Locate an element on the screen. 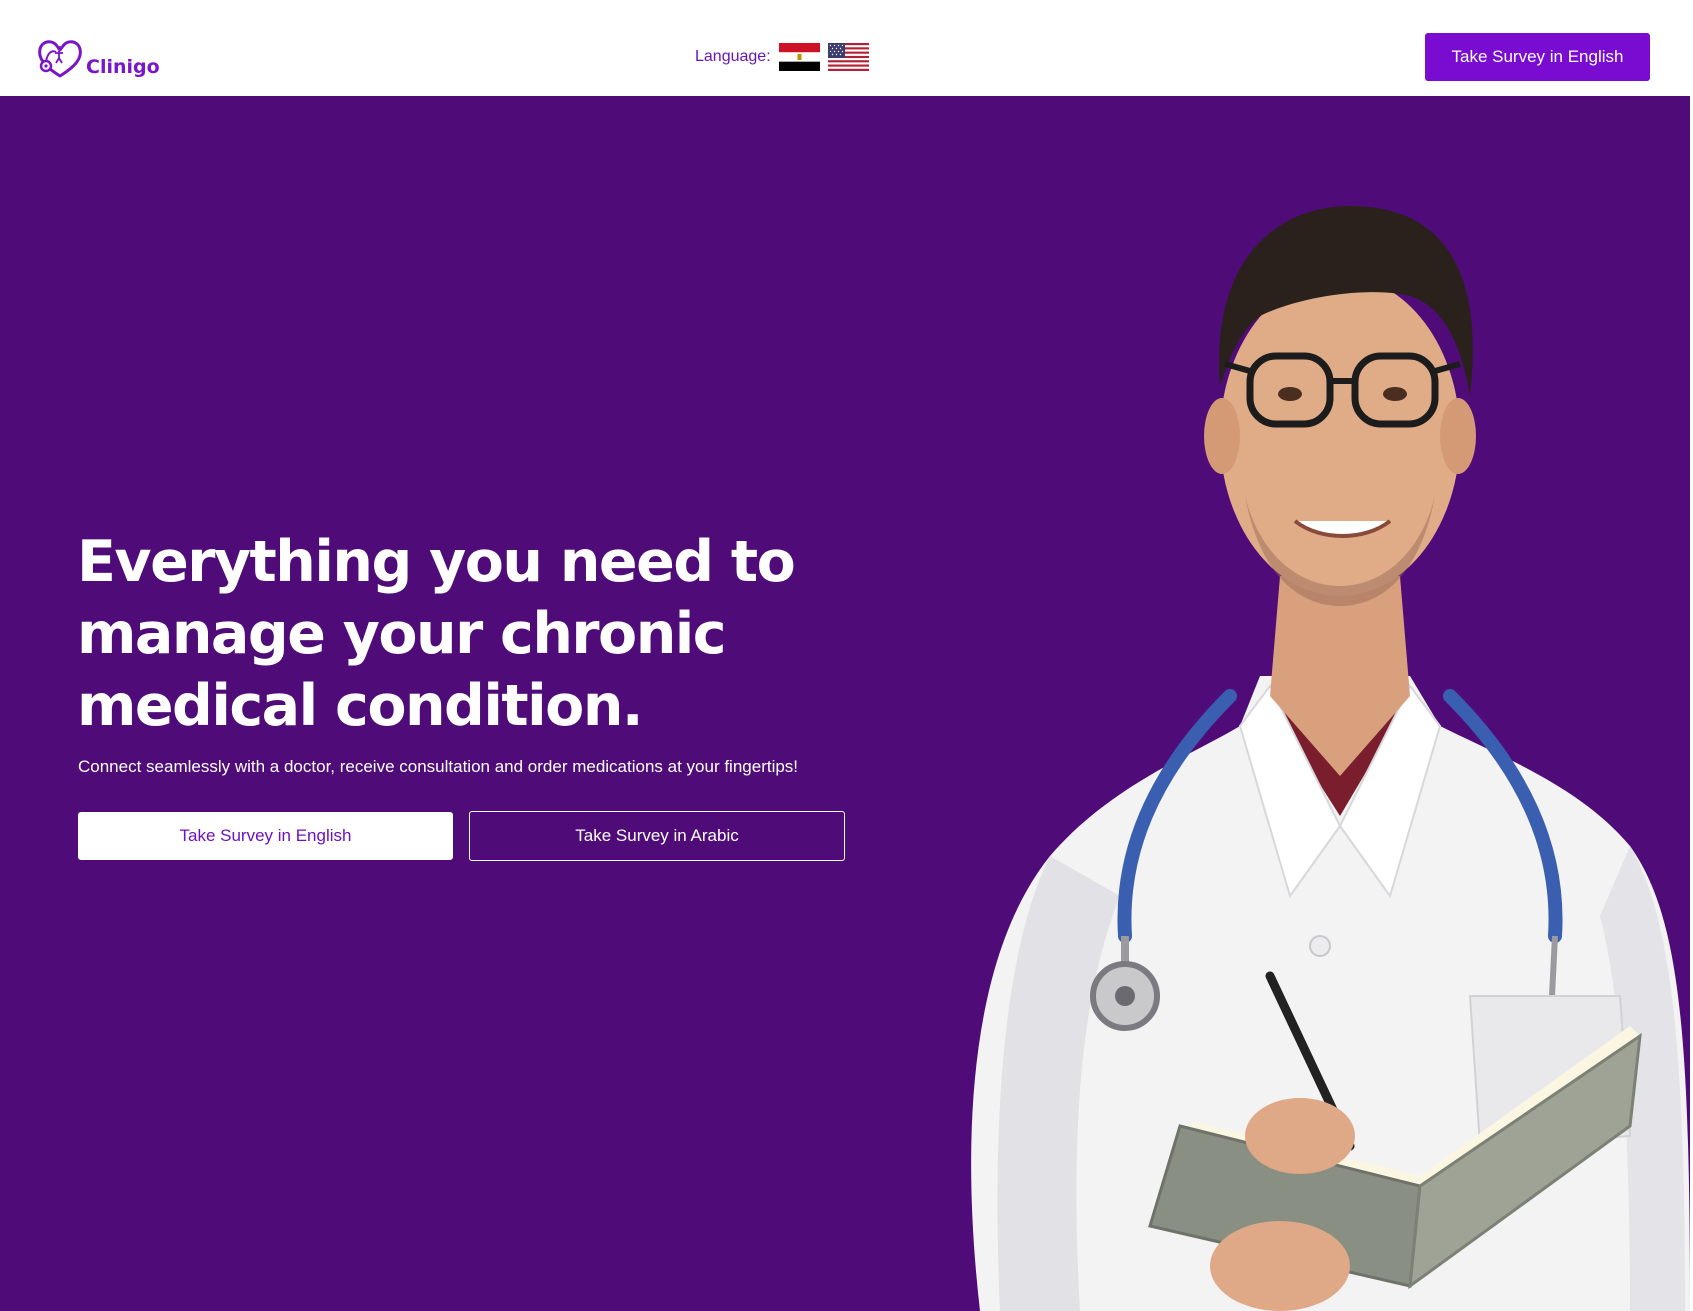 Image resolution: width=1693 pixels, height=1311 pixels. top-header: Clinigo Language: Take Survey in English is located at coordinates (846, 48).